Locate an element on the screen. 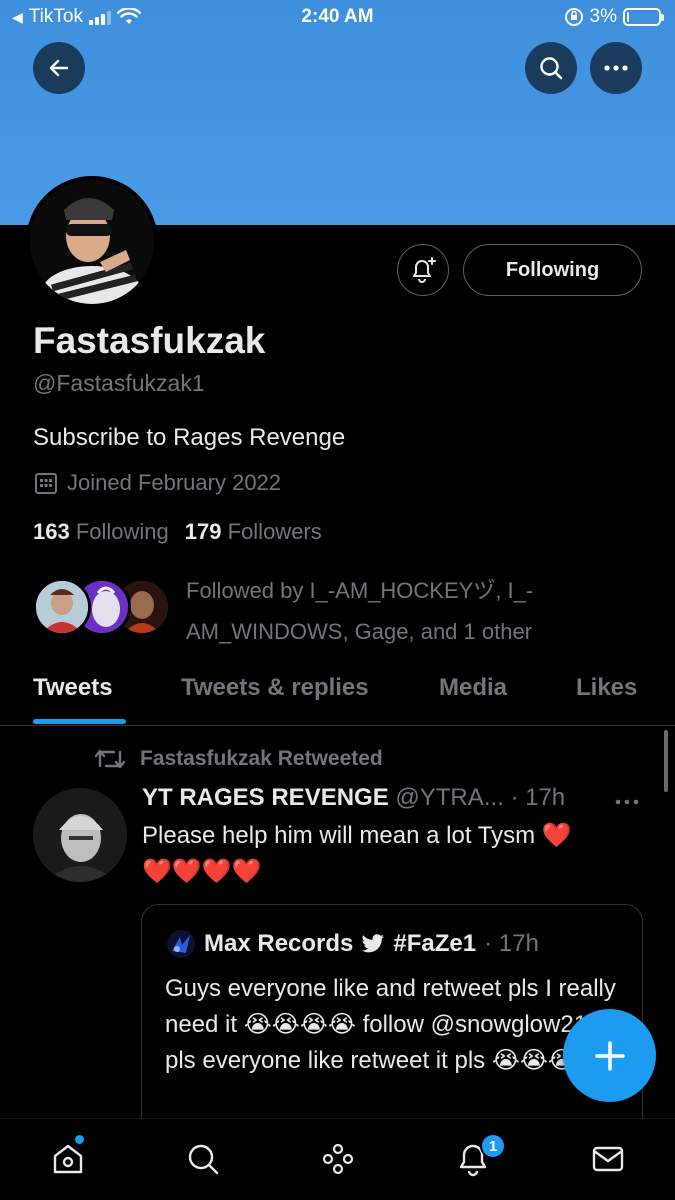 Image resolution: width=675 pixels, height=1200 pixels. avatar-image is located at coordinates (92, 242).